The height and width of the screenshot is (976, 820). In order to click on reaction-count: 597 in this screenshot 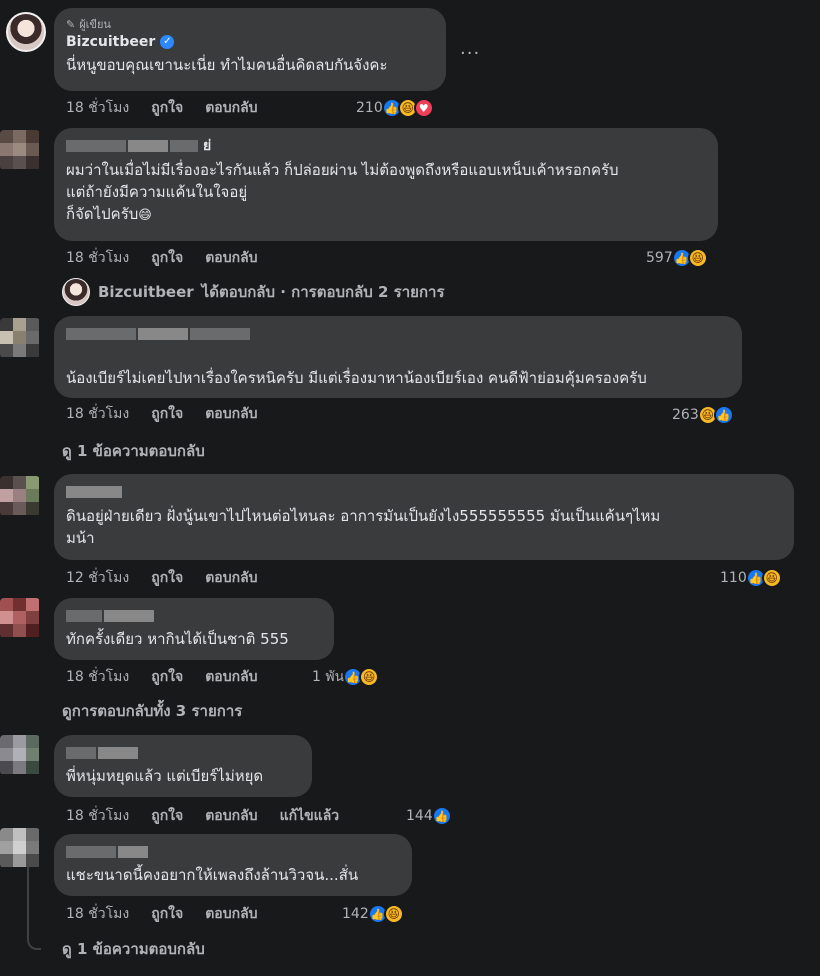, I will do `click(659, 258)`.